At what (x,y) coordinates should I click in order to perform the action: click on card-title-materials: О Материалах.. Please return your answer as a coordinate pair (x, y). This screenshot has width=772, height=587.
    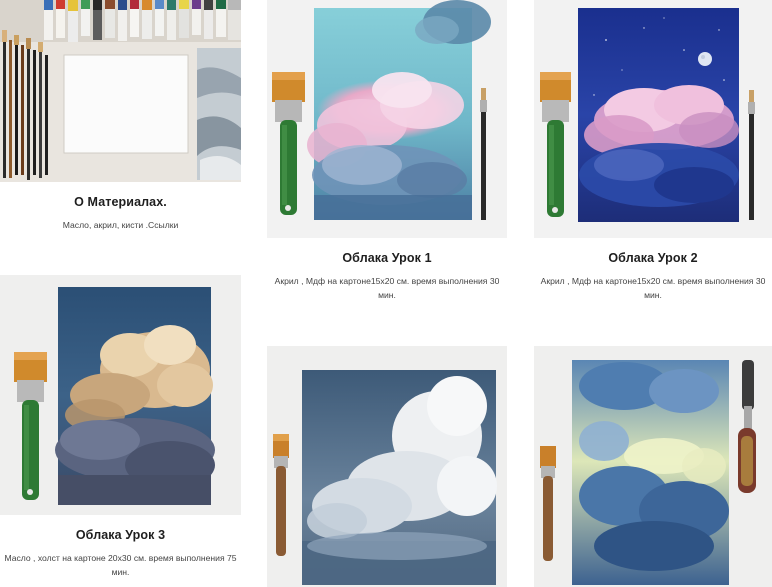
    Looking at the image, I should click on (120, 202).